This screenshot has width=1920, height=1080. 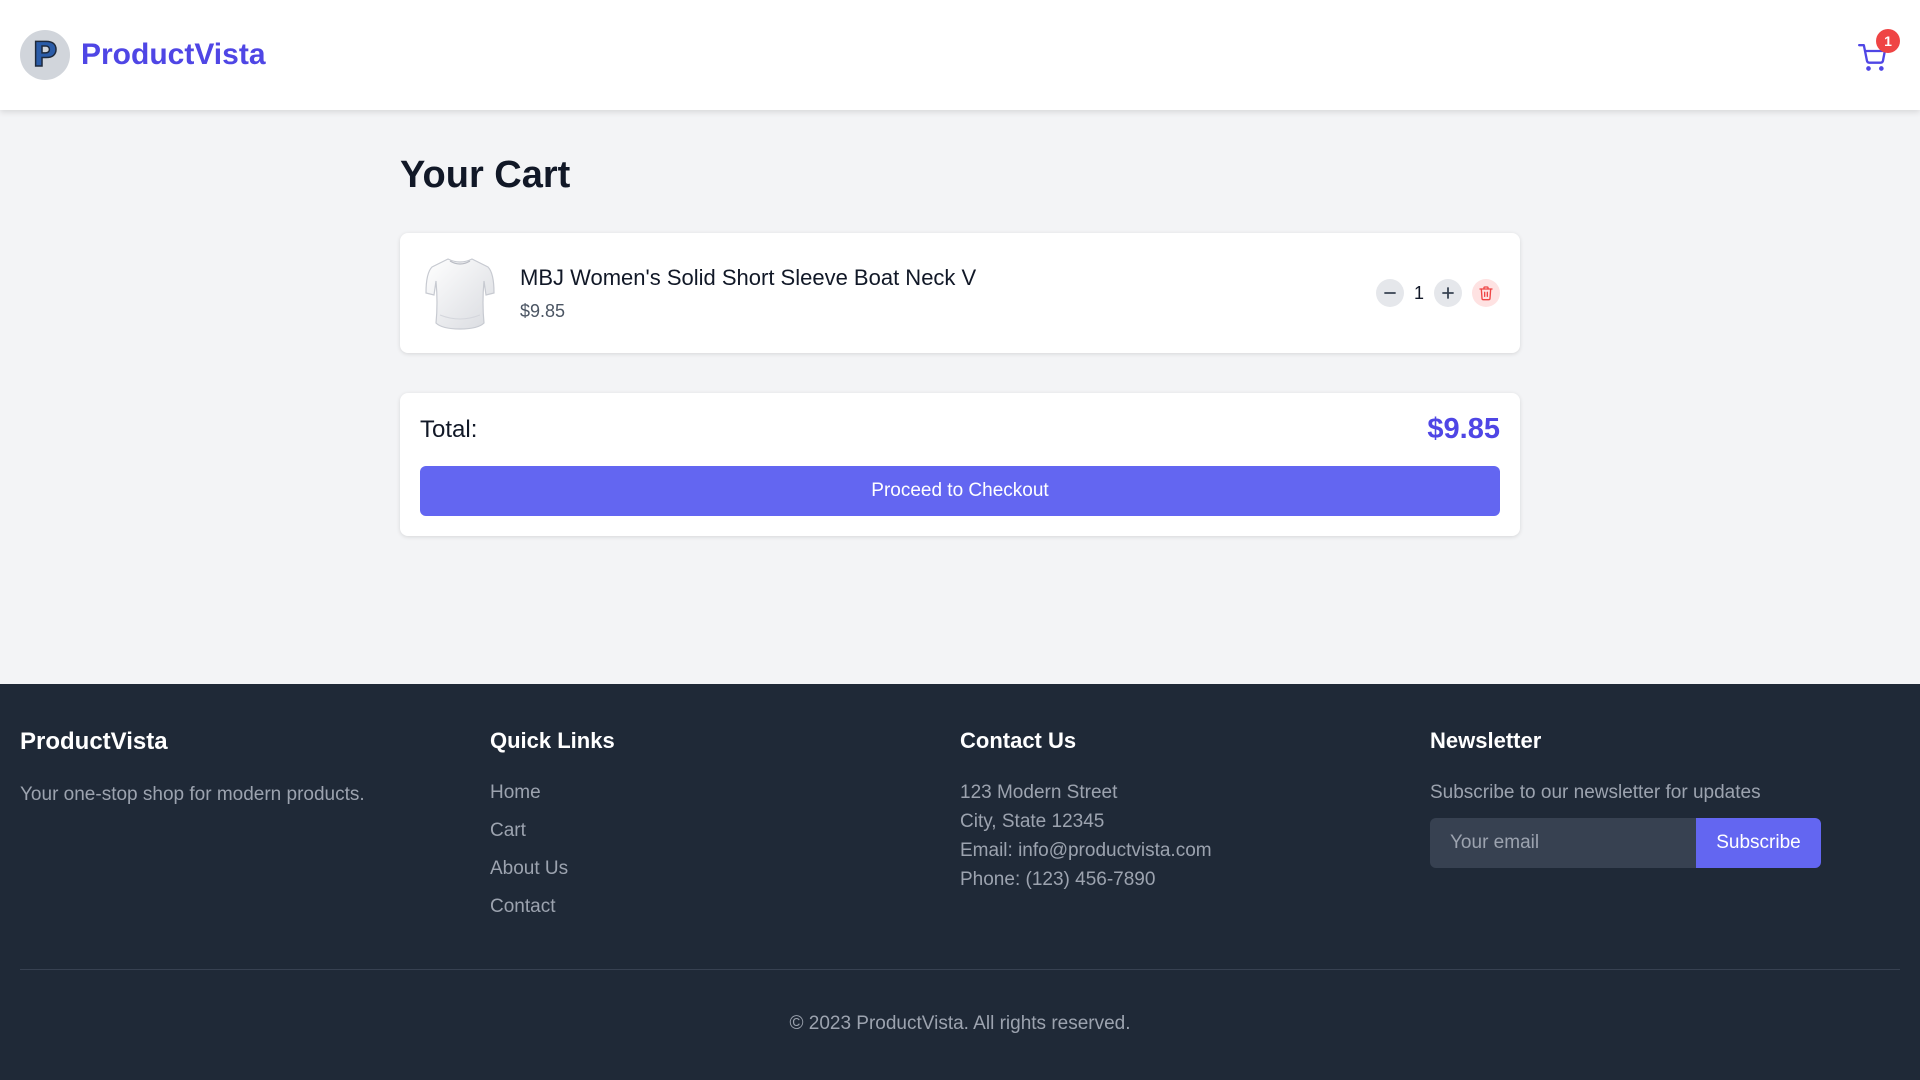 I want to click on cart-count-badge: 1, so click(x=1888, y=41).